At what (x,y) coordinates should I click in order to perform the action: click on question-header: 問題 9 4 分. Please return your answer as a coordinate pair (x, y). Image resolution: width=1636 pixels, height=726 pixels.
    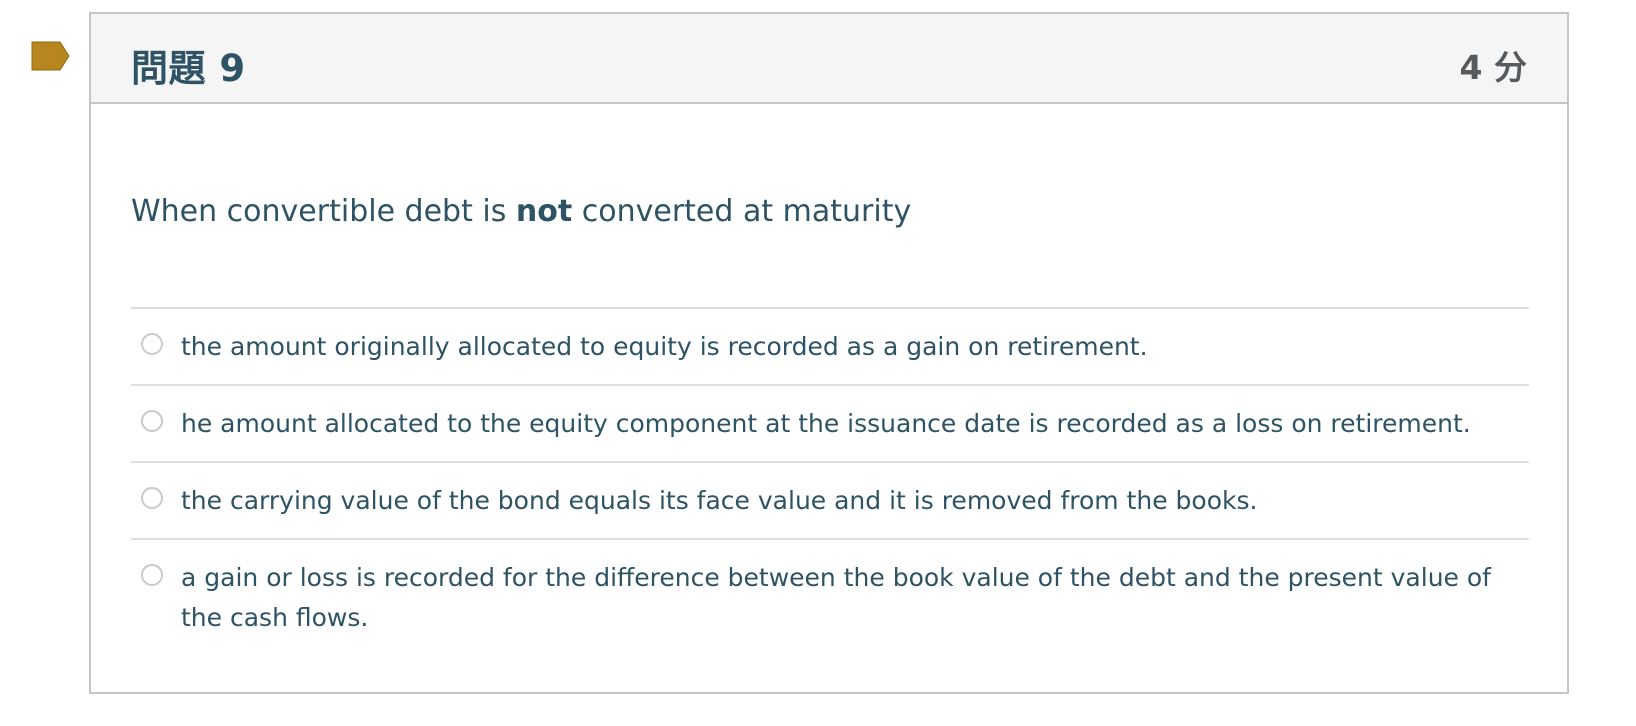
    Looking at the image, I should click on (829, 59).